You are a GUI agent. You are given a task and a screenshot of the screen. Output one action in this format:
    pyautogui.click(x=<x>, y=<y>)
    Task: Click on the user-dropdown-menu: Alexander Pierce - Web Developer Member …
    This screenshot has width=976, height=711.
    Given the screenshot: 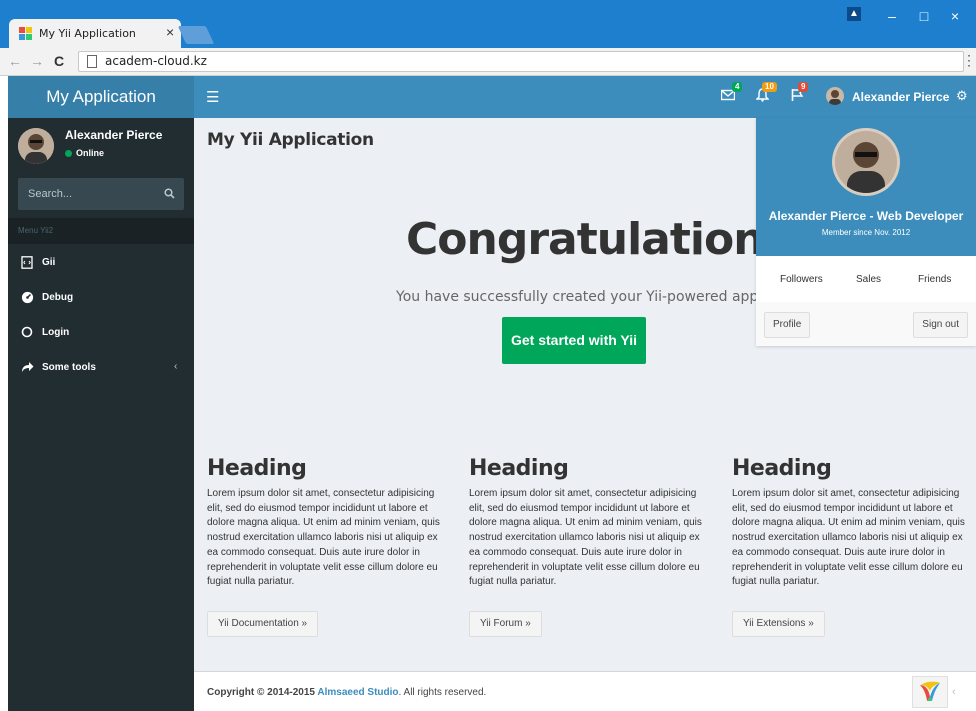 What is the action you would take?
    pyautogui.click(x=866, y=232)
    